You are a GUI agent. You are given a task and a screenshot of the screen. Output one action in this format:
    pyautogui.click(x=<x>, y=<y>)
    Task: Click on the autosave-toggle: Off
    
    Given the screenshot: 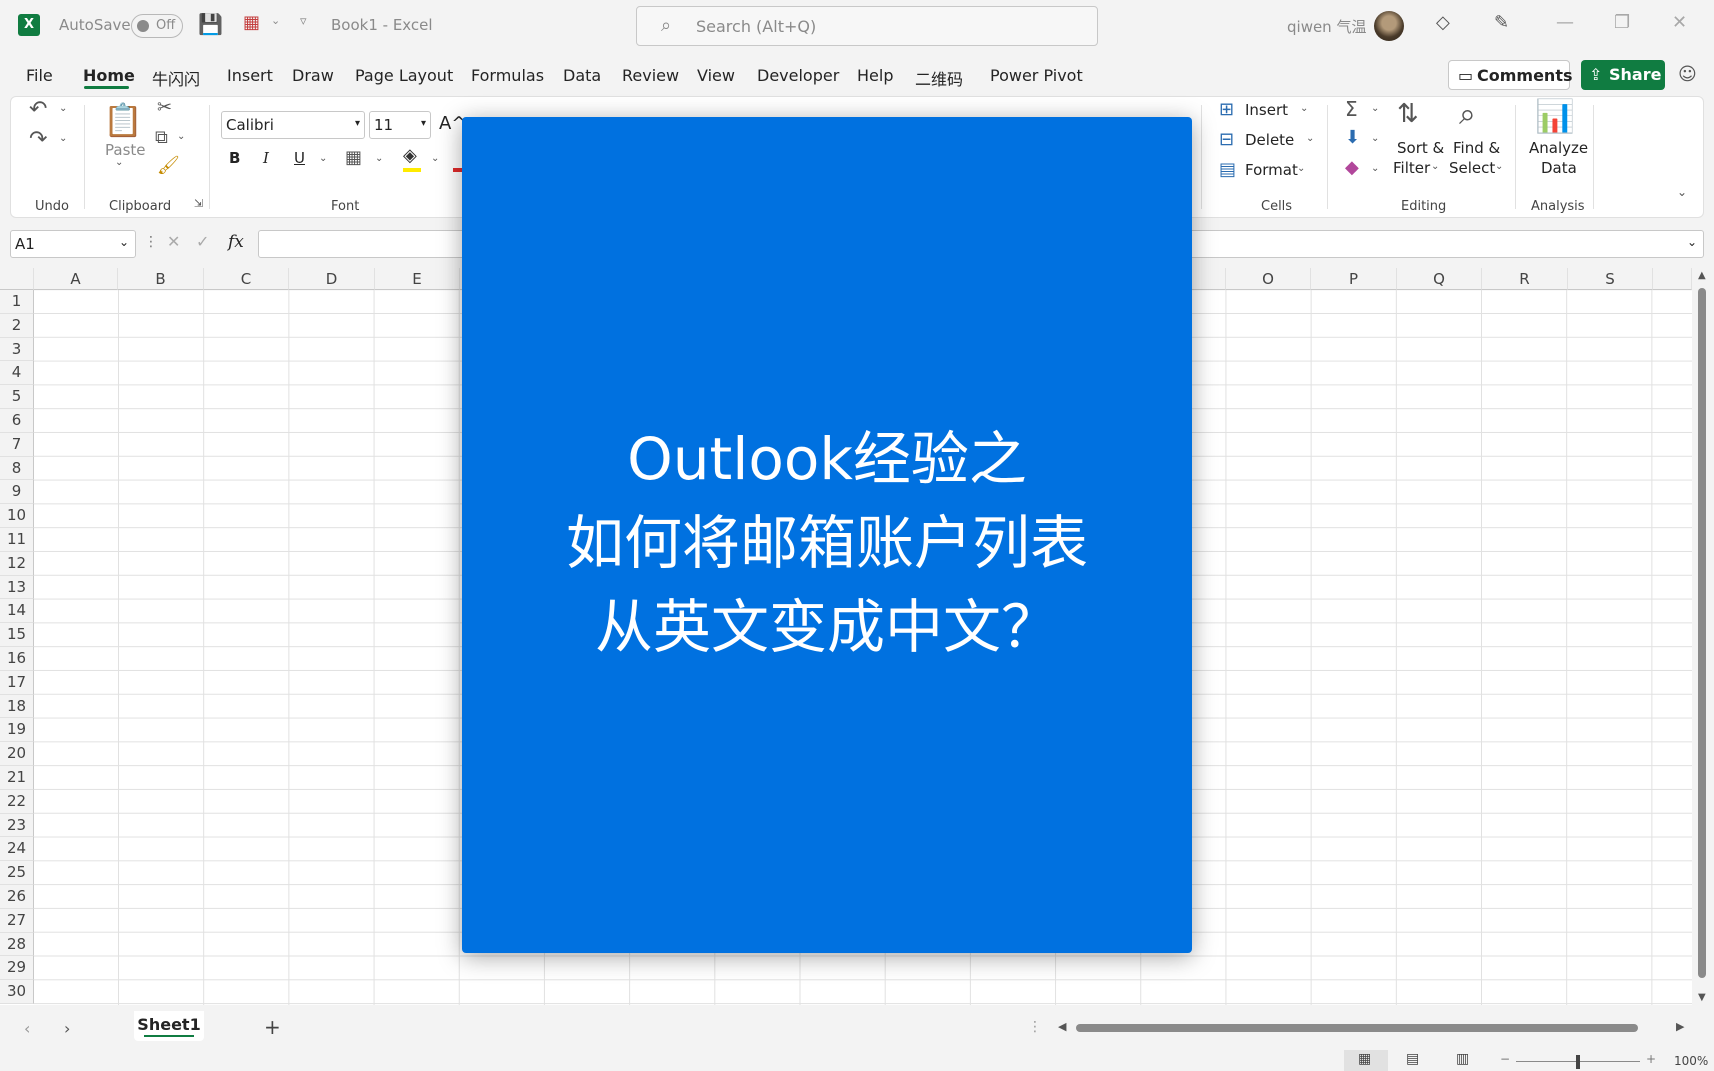 What is the action you would take?
    pyautogui.click(x=157, y=26)
    